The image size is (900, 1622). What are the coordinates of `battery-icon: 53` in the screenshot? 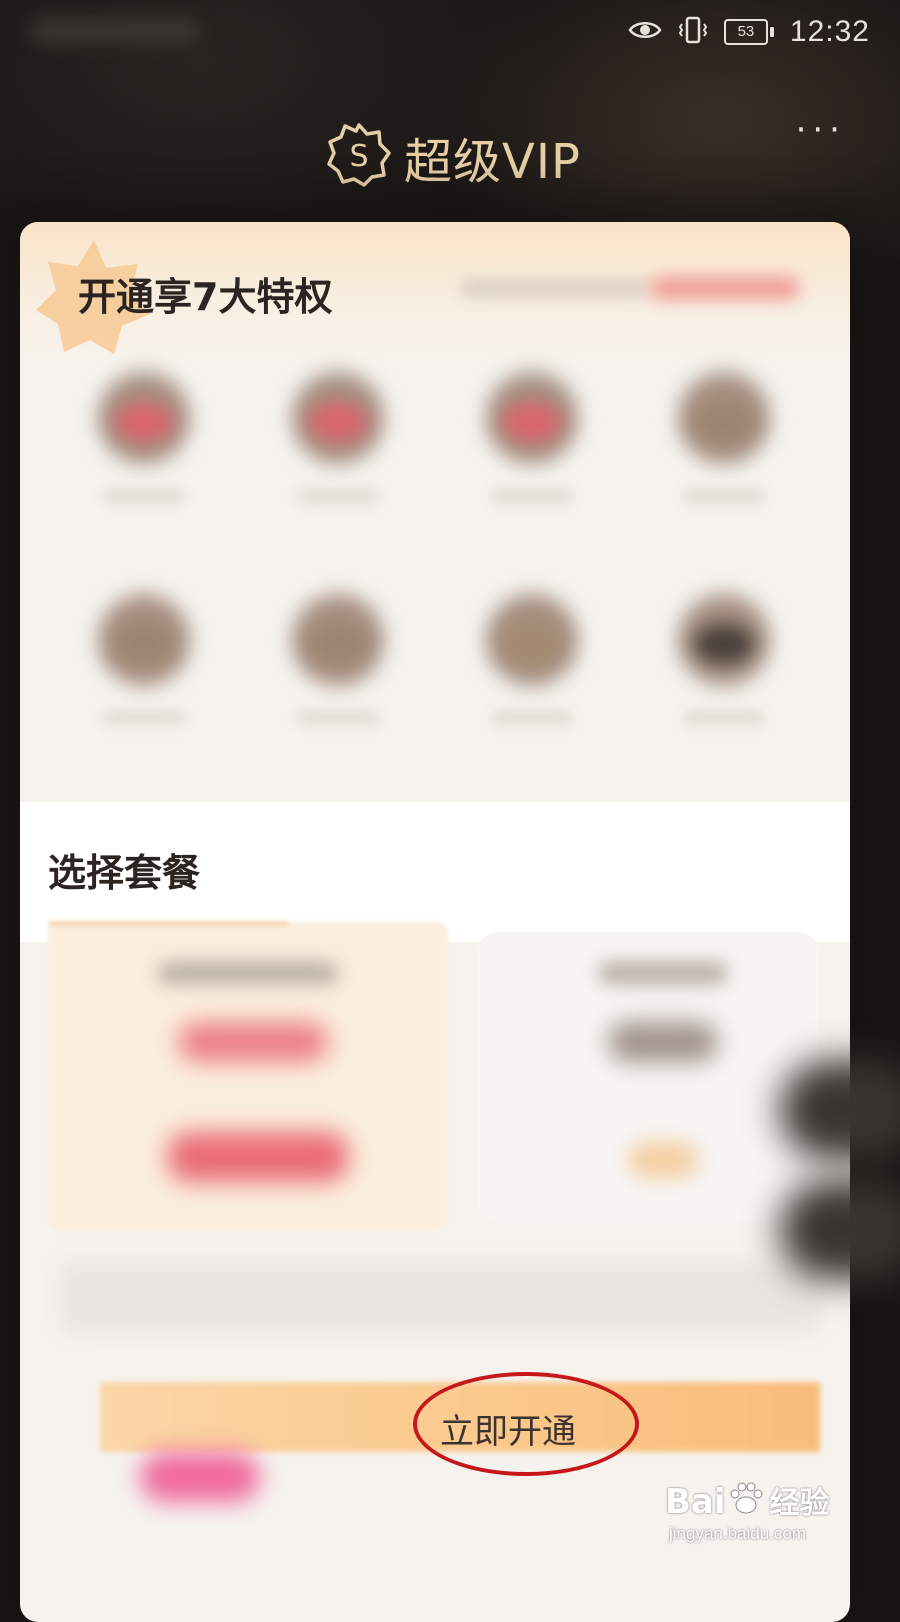 It's located at (748, 32).